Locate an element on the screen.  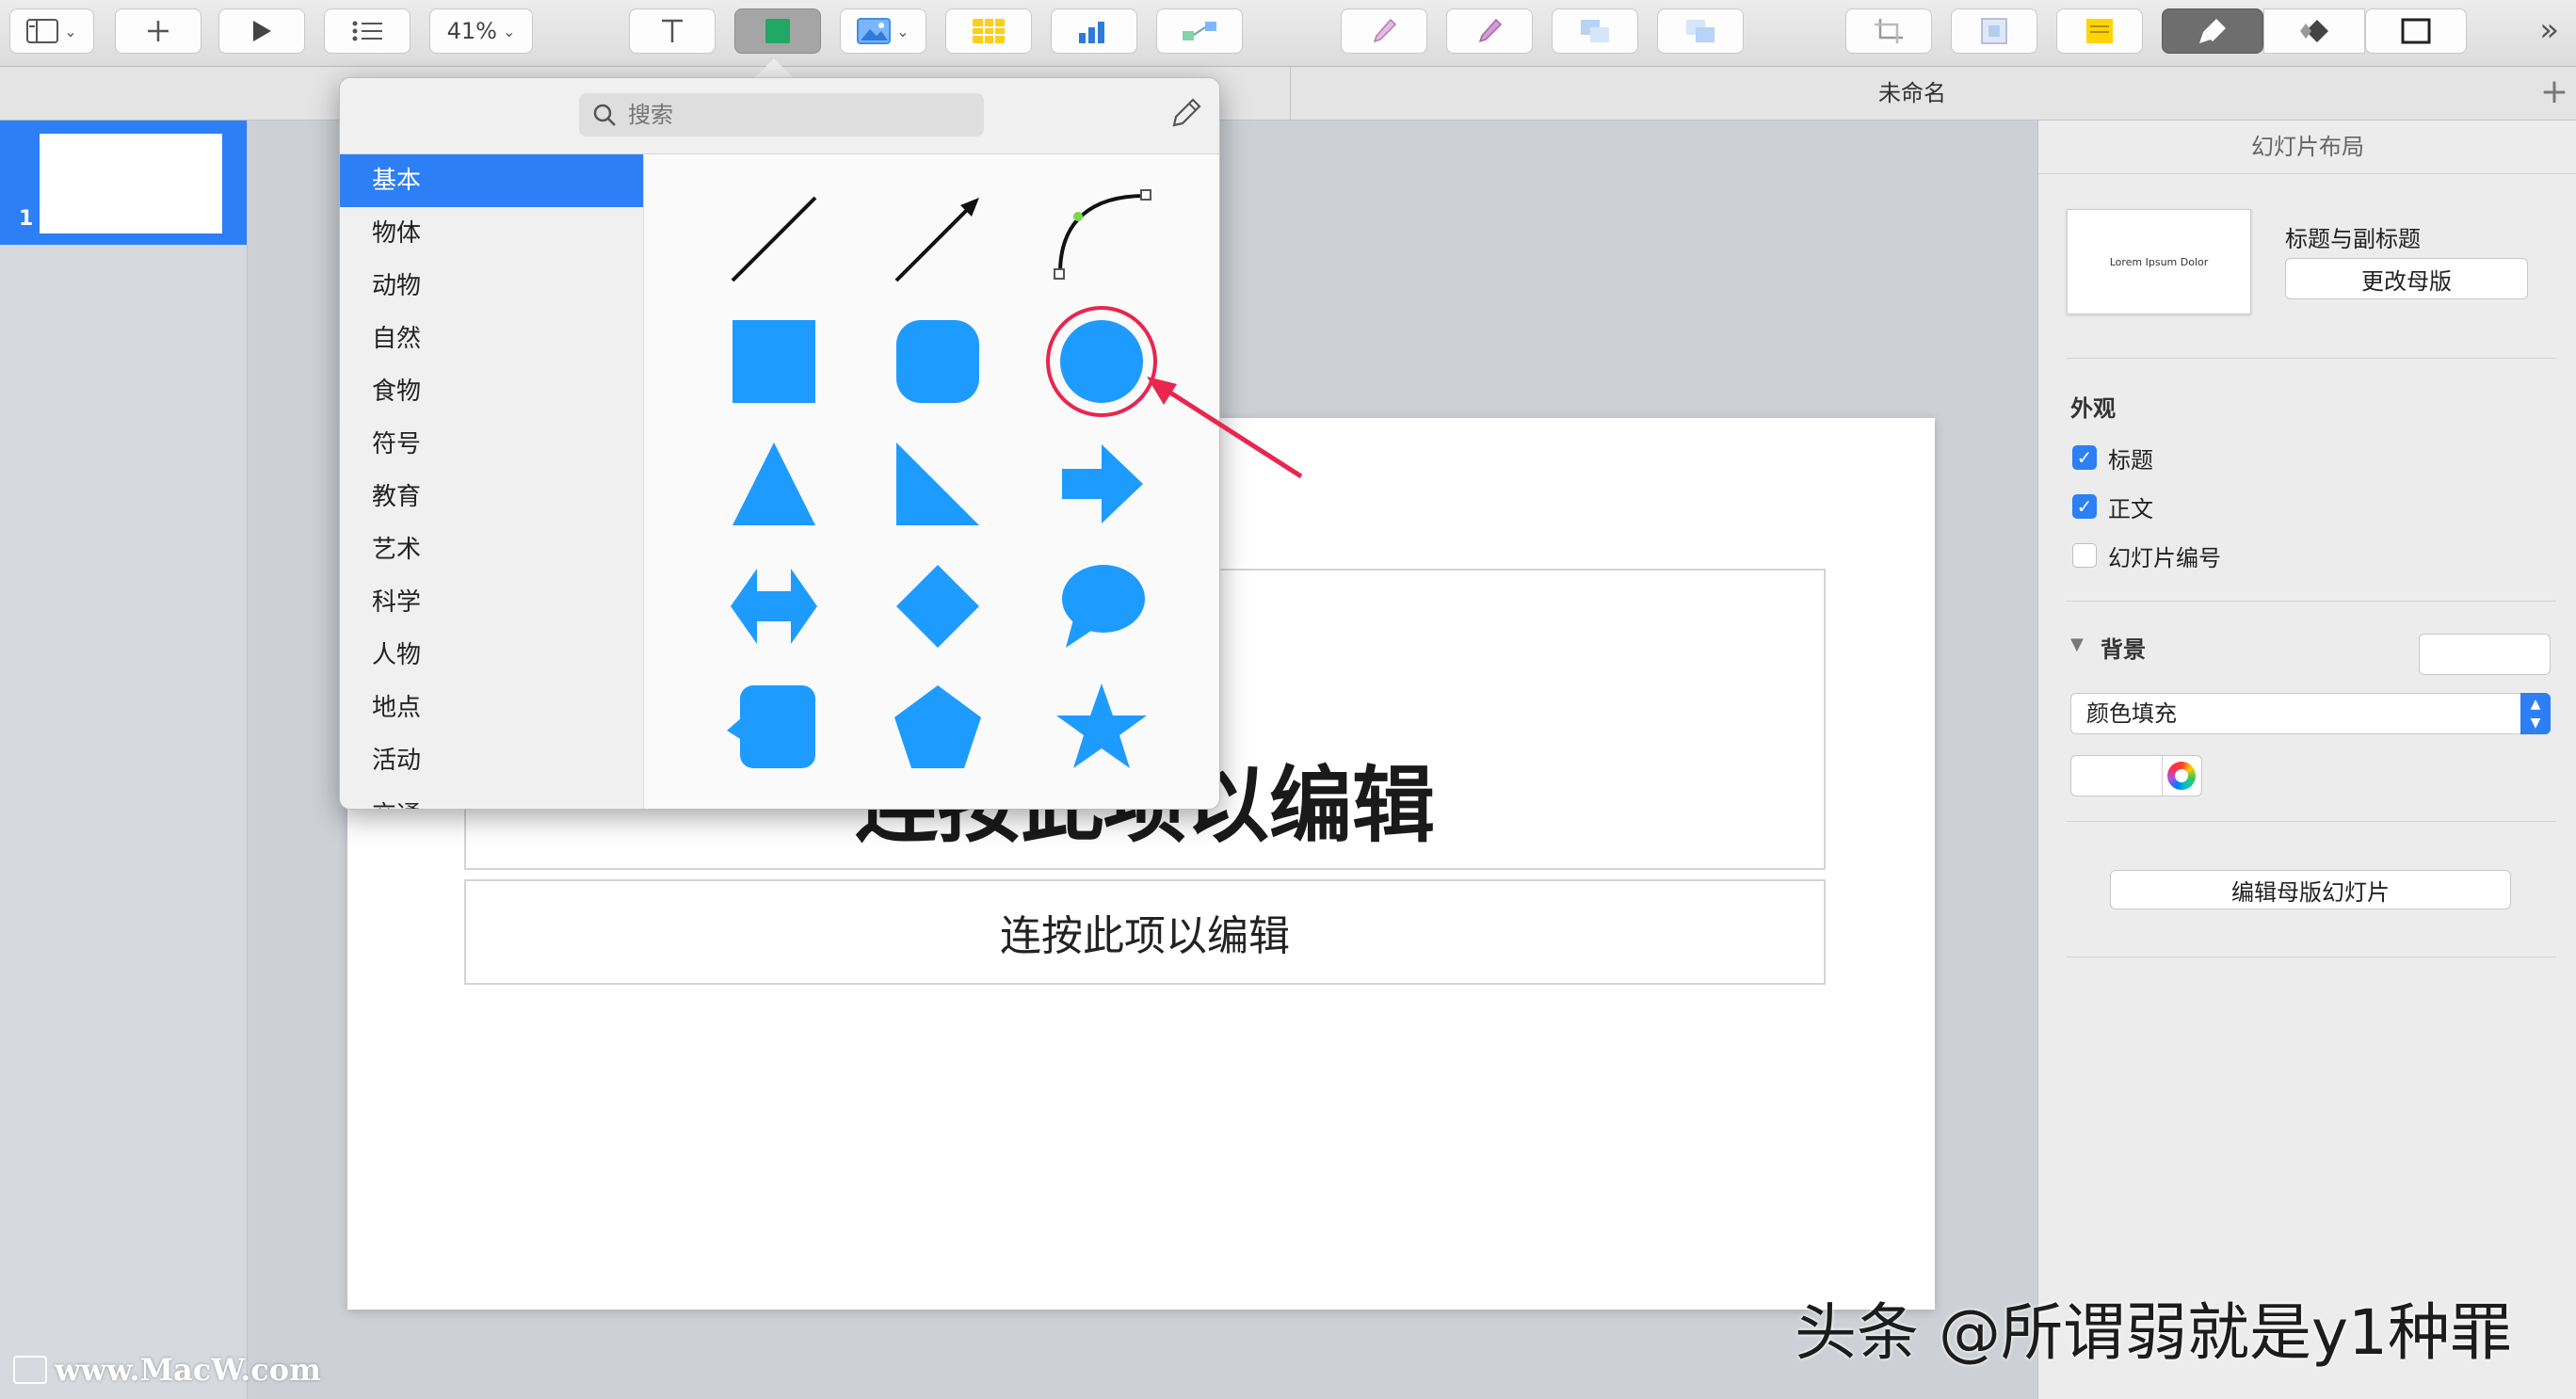
category-places: 地点 is located at coordinates (491, 708).